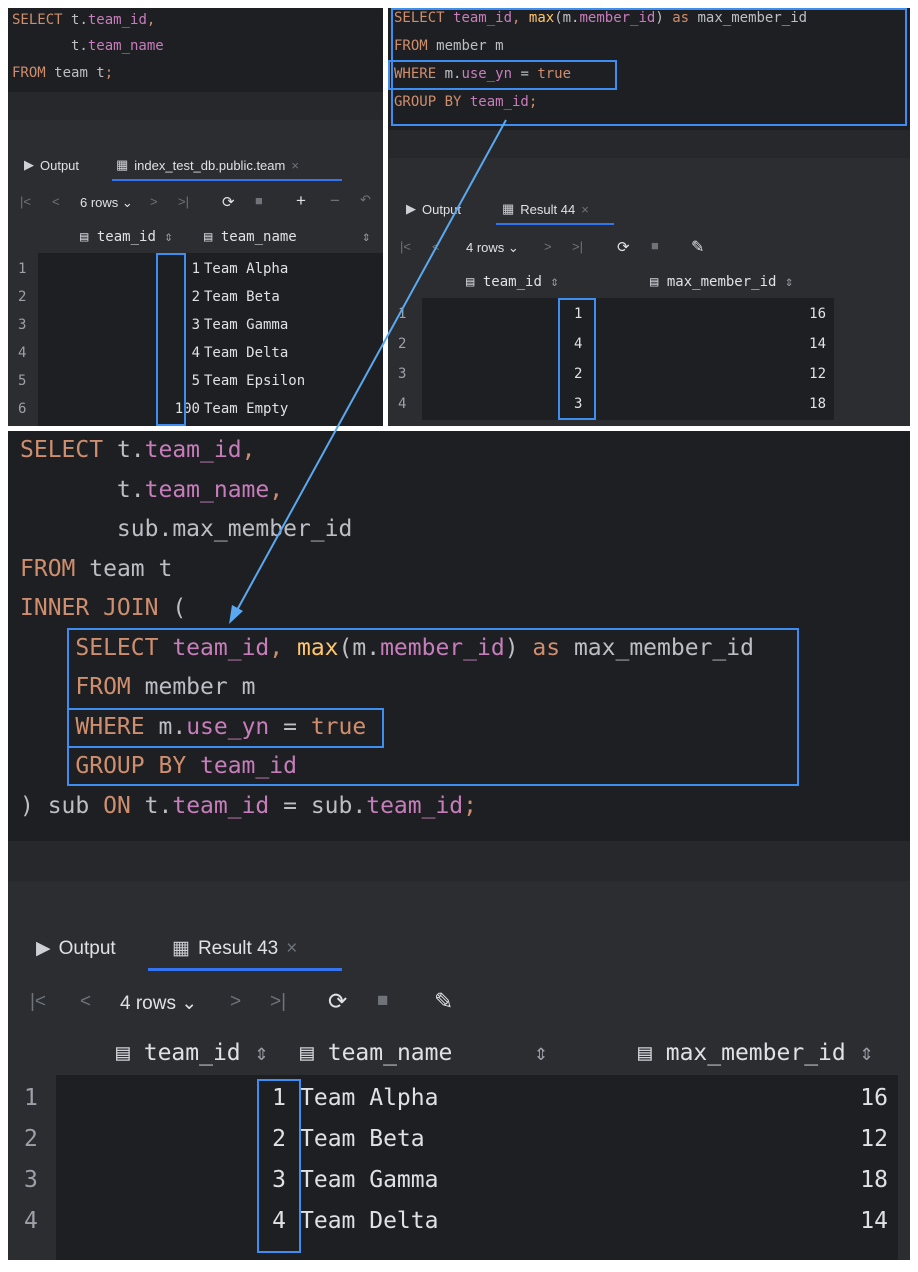 Image resolution: width=918 pixels, height=1272 pixels. Describe the element at coordinates (649, 248) in the screenshot. I see `toolbar: |< < 4 rows ⌄ > >| ⟳ ■ ✎` at that location.